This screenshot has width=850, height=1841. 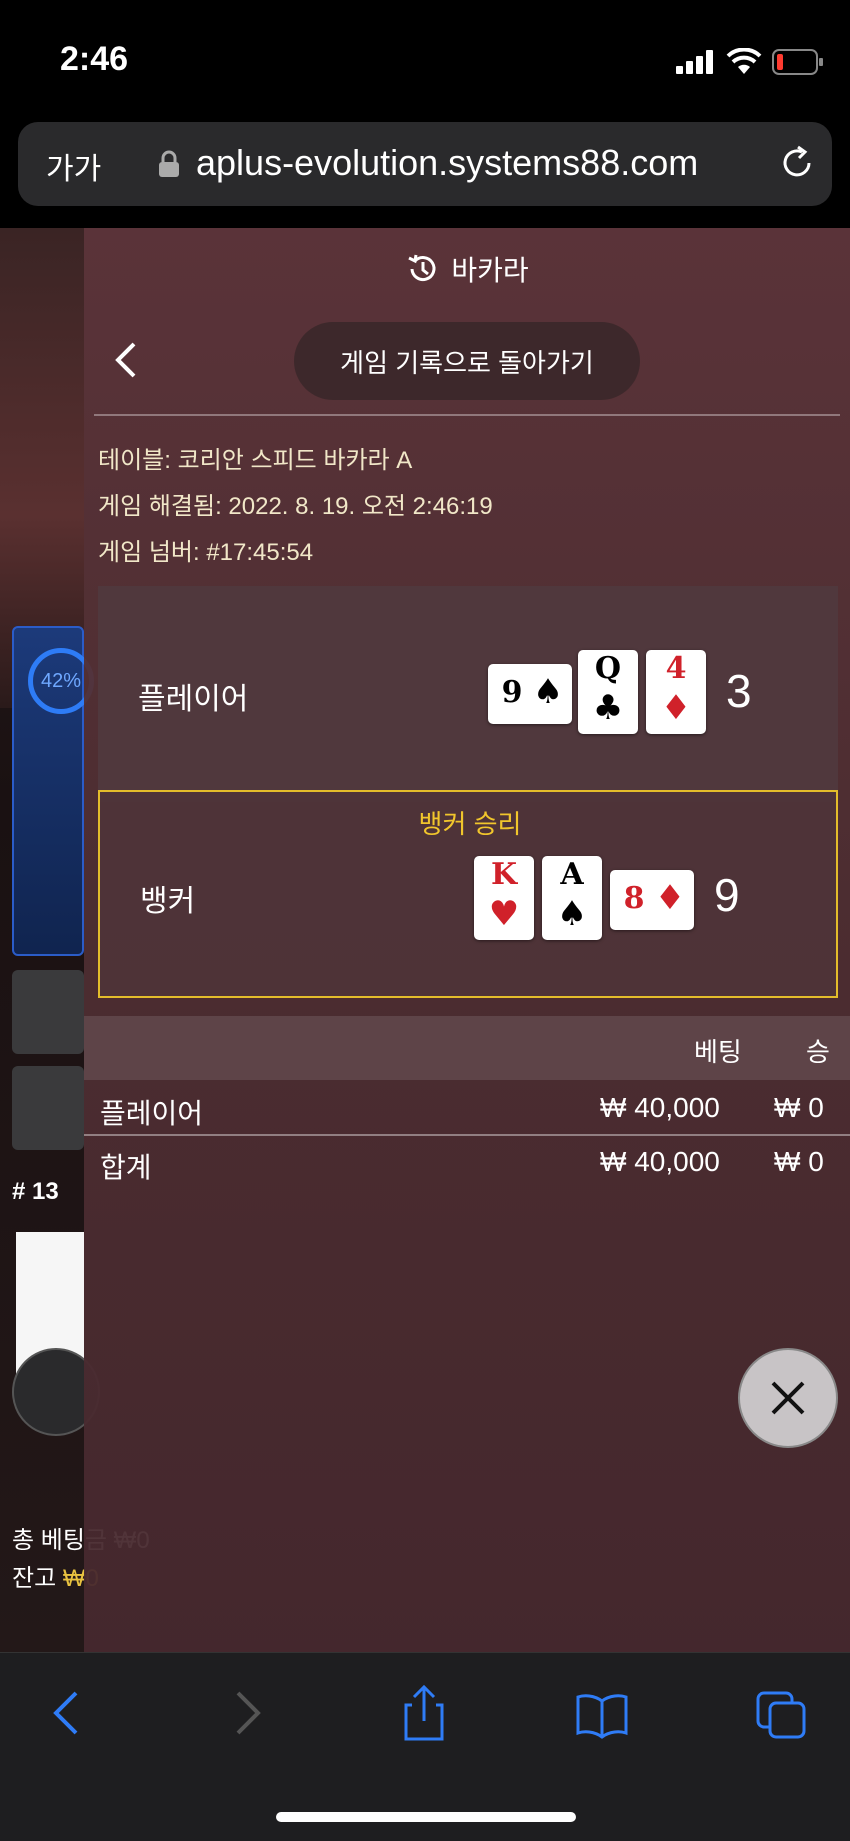 I want to click on player-hand: 플레이어 9 ♠ Q ♣ 4 ♦ 3, so click(x=468, y=694).